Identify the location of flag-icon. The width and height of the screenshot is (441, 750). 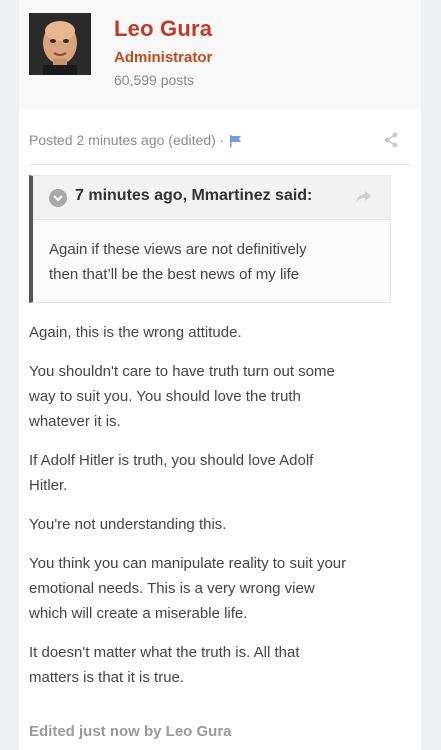
(236, 140).